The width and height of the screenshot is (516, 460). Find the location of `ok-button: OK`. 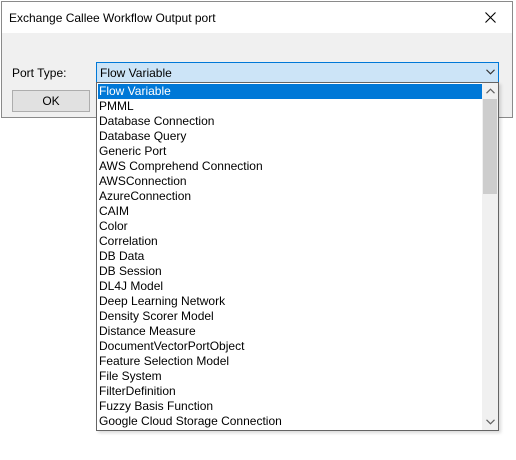

ok-button: OK is located at coordinates (51, 101).